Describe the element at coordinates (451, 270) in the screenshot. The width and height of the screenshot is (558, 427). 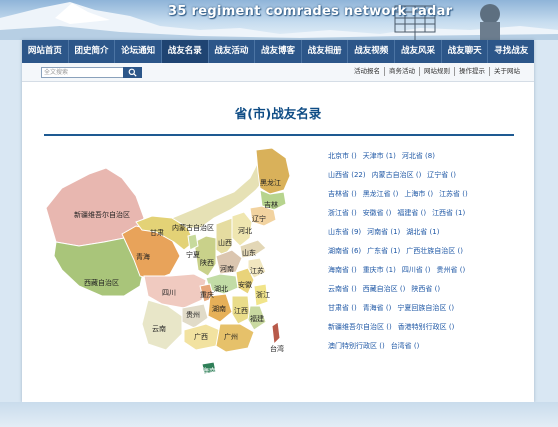
I see `province-link: 贵州省 ()` at that location.